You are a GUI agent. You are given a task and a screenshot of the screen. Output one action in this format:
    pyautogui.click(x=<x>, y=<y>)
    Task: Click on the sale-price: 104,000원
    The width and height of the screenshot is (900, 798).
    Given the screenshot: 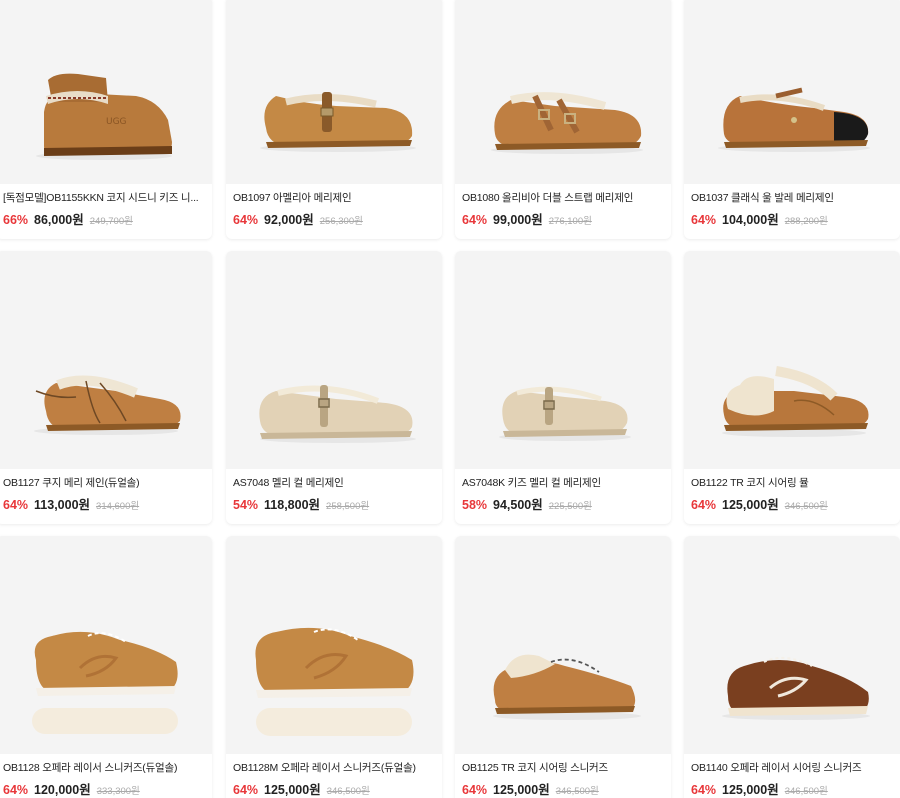 What is the action you would take?
    pyautogui.click(x=750, y=220)
    